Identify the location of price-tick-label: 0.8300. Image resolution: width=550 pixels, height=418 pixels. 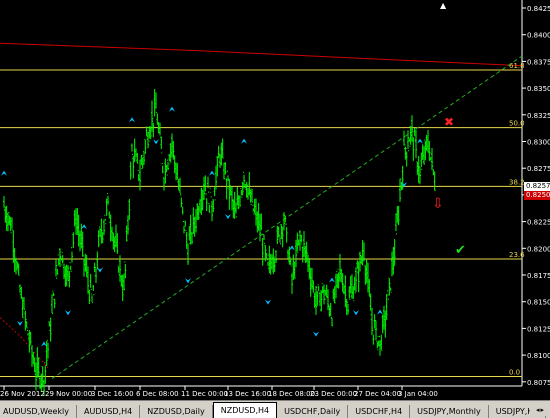
(538, 143).